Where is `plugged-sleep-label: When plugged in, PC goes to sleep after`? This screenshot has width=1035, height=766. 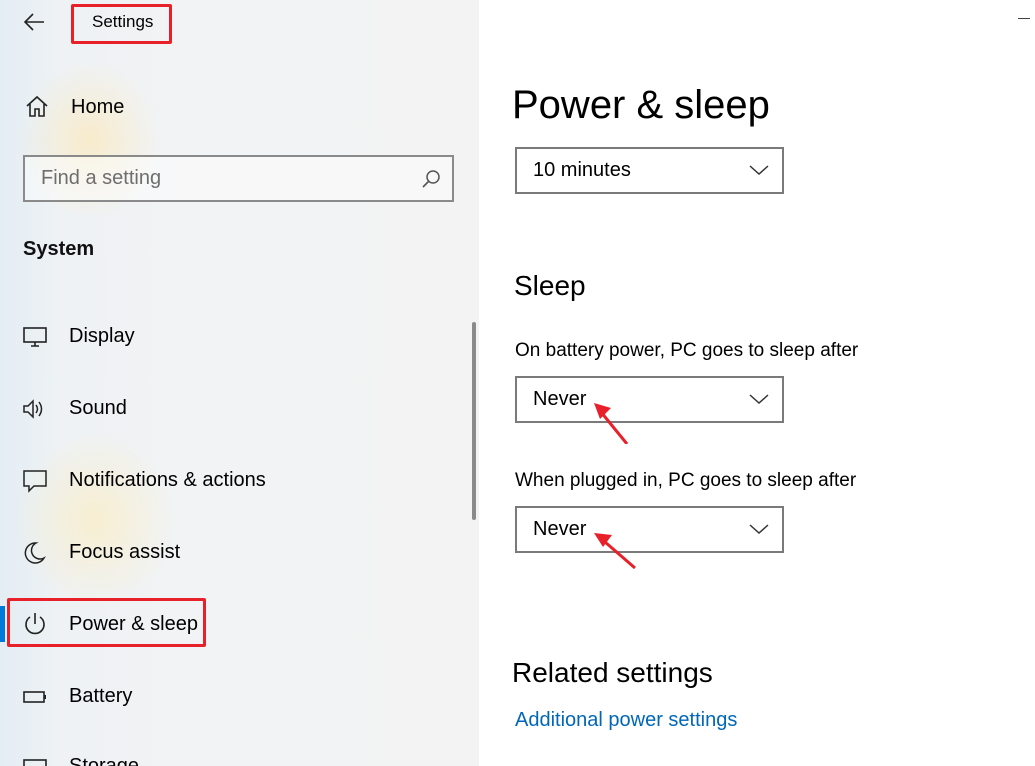 plugged-sleep-label: When plugged in, PC goes to sleep after is located at coordinates (686, 480).